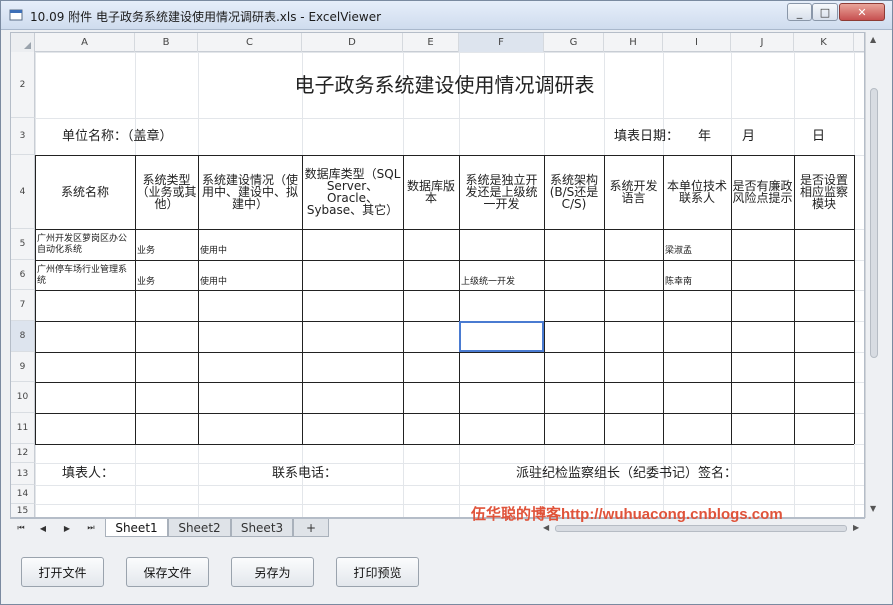 This screenshot has width=893, height=605. Describe the element at coordinates (166, 42) in the screenshot. I see `column-header-b: B` at that location.